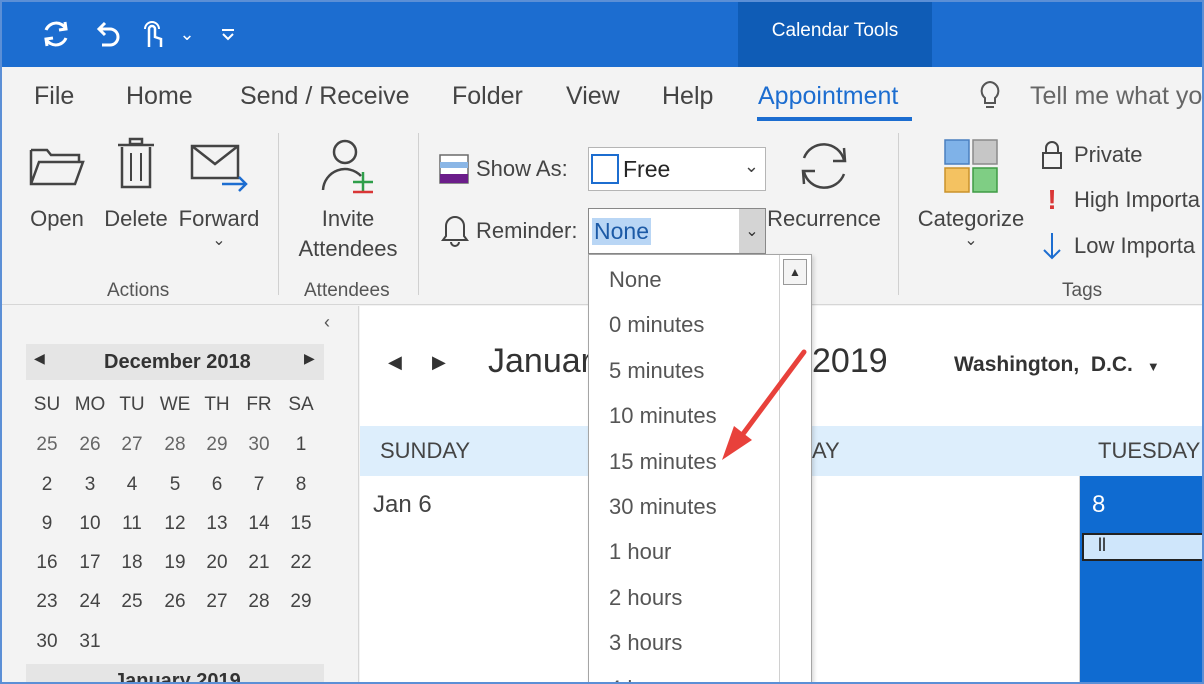 This screenshot has width=1204, height=684. Describe the element at coordinates (764, 404) in the screenshot. I see `annotation-arrow` at that location.